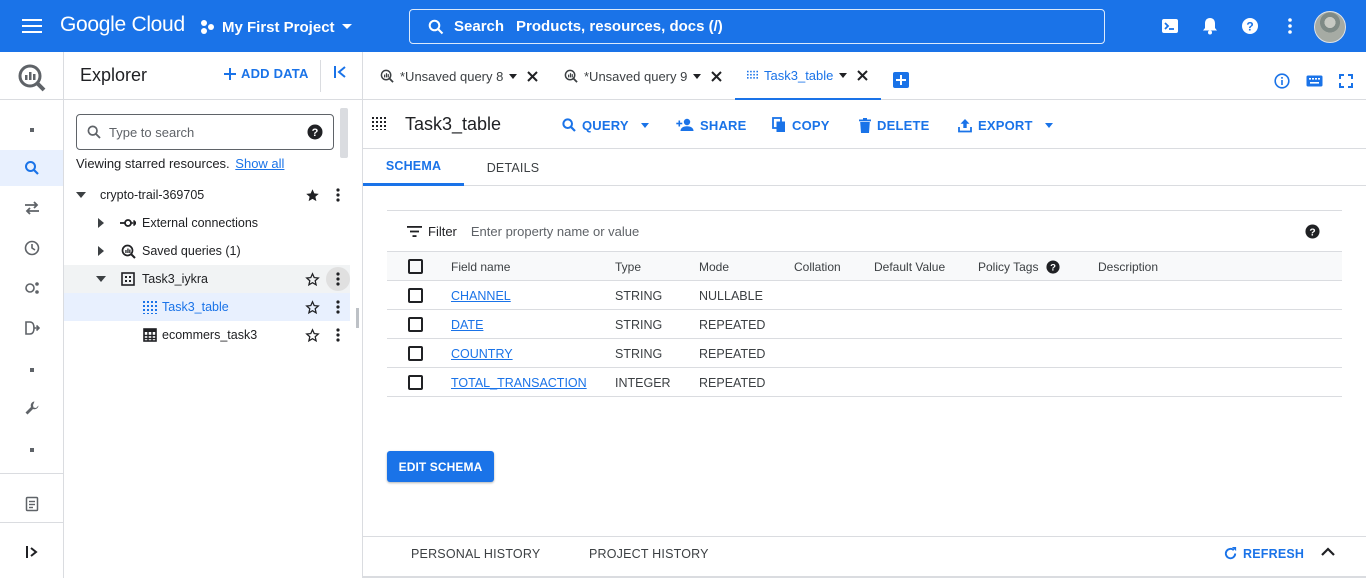  Describe the element at coordinates (714, 266) in the screenshot. I see `col-mode: Mode` at that location.